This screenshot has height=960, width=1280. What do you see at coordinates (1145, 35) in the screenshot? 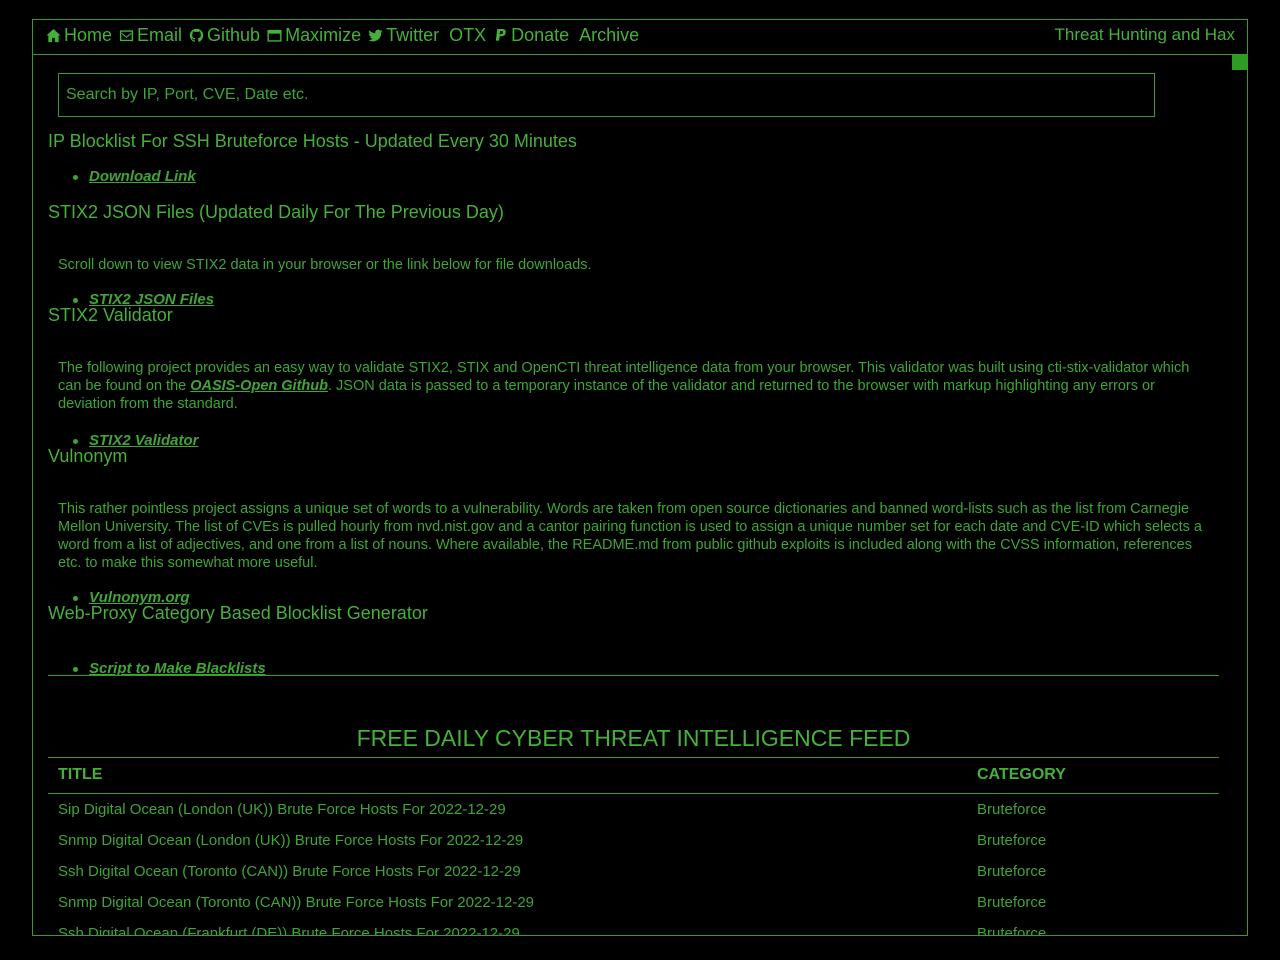
I see `site-brand: Threat Hunting and Hax` at bounding box center [1145, 35].